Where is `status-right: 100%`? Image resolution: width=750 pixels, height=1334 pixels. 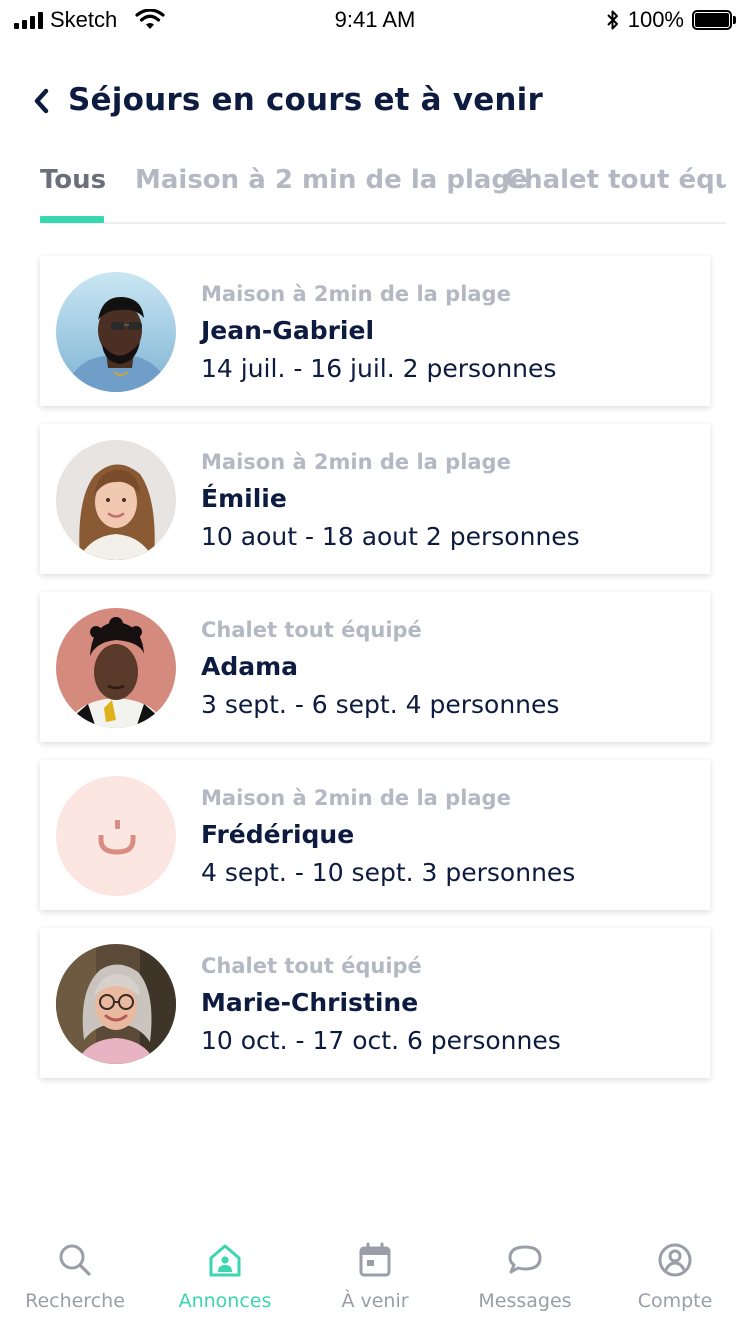 status-right: 100% is located at coordinates (671, 20).